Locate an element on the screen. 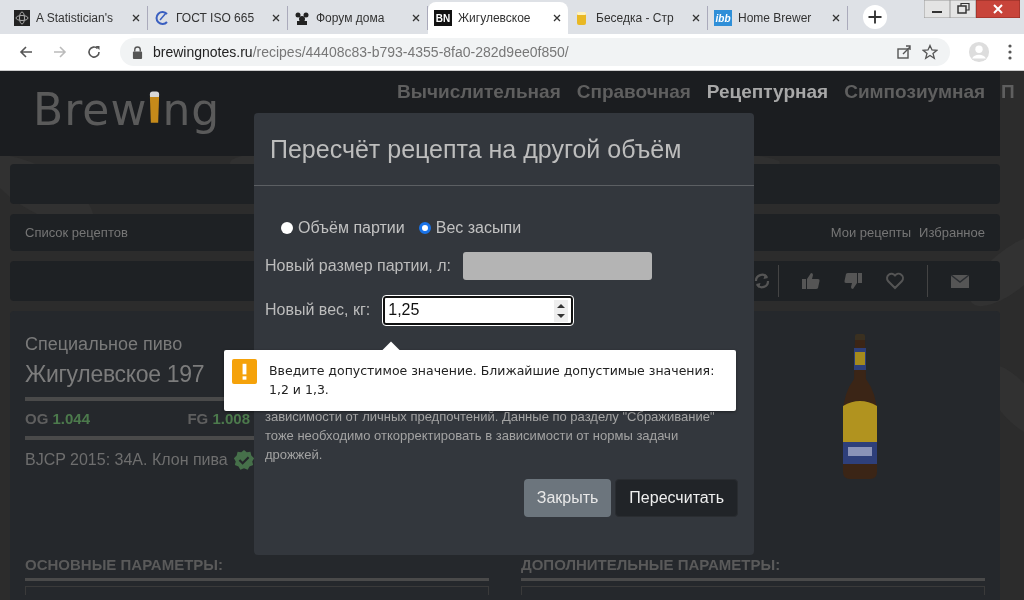 The image size is (1024, 600). browser-tab: BN Жигулевское is located at coordinates (498, 18).